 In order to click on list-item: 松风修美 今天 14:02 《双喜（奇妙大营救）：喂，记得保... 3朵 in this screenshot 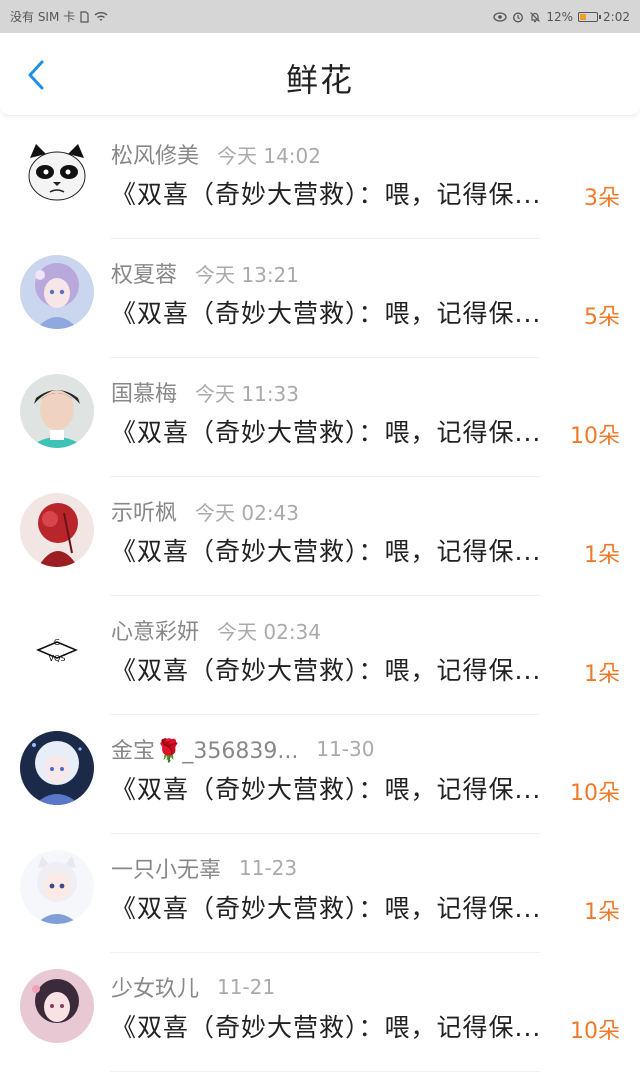, I will do `click(320, 179)`.